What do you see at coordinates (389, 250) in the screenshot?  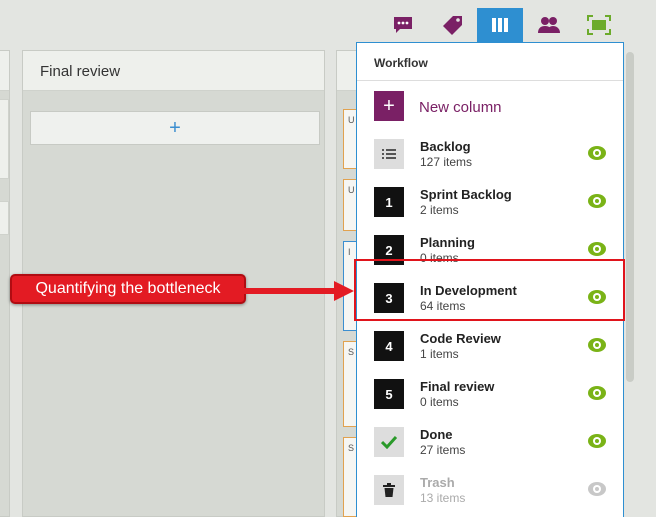 I see `column-number-badge: 2` at bounding box center [389, 250].